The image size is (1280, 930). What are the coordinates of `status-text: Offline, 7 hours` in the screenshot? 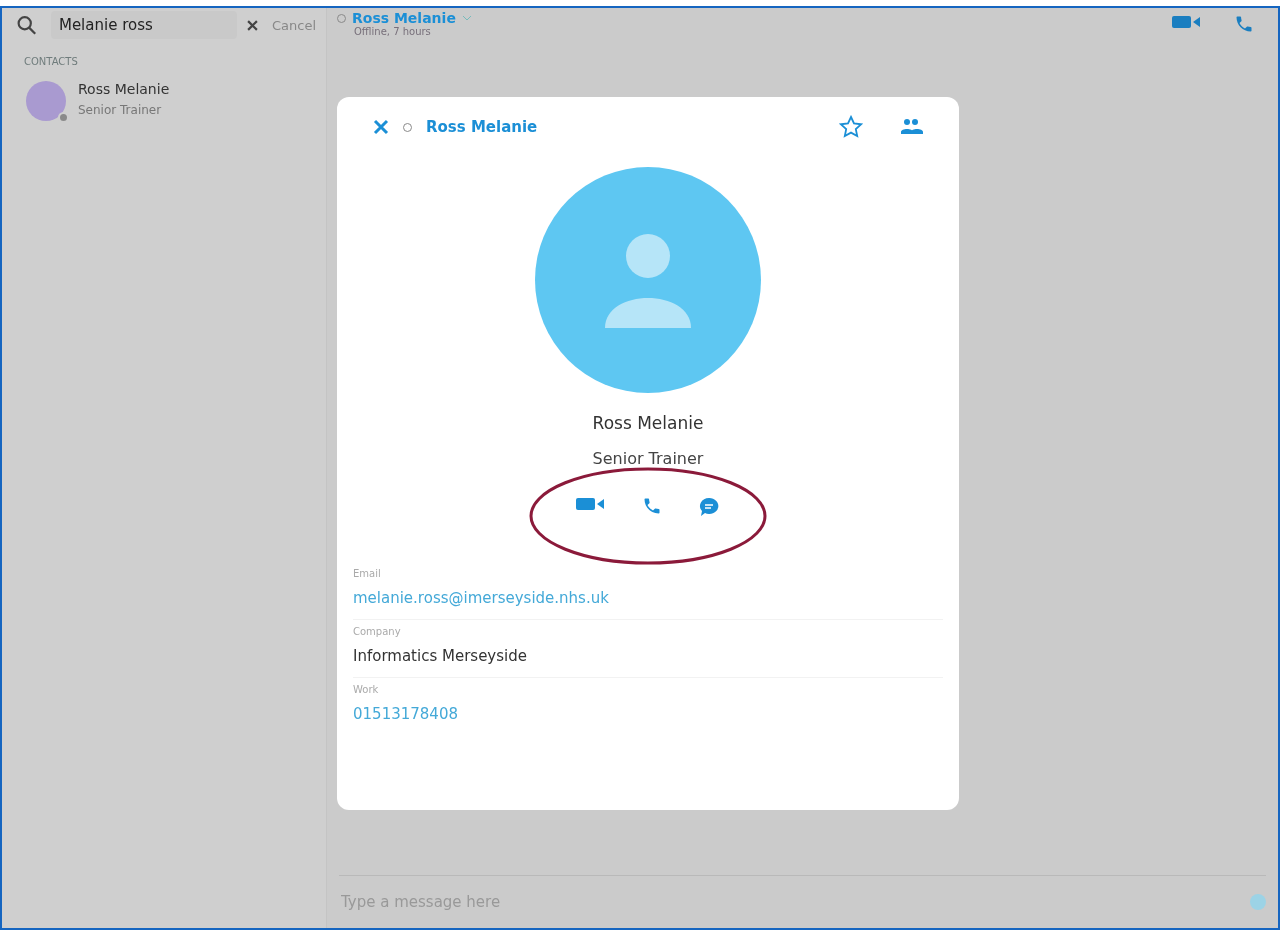 It's located at (392, 31).